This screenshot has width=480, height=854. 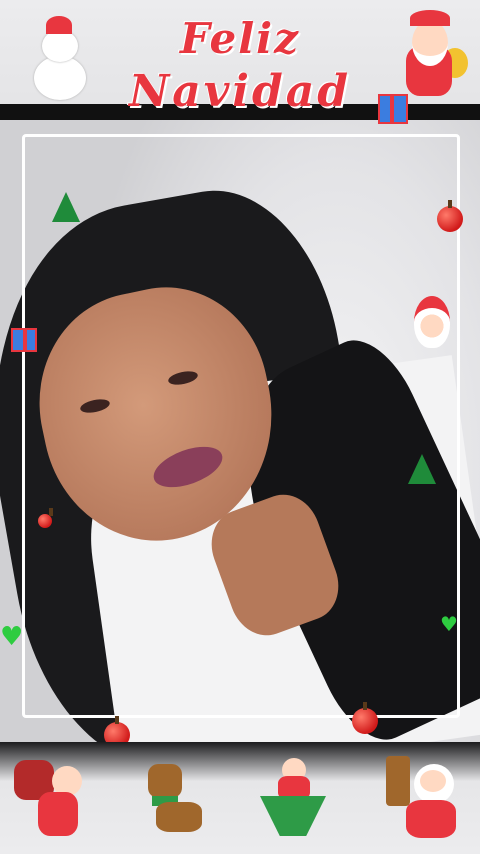 I want to click on santa-face-icon, so click(x=432, y=322).